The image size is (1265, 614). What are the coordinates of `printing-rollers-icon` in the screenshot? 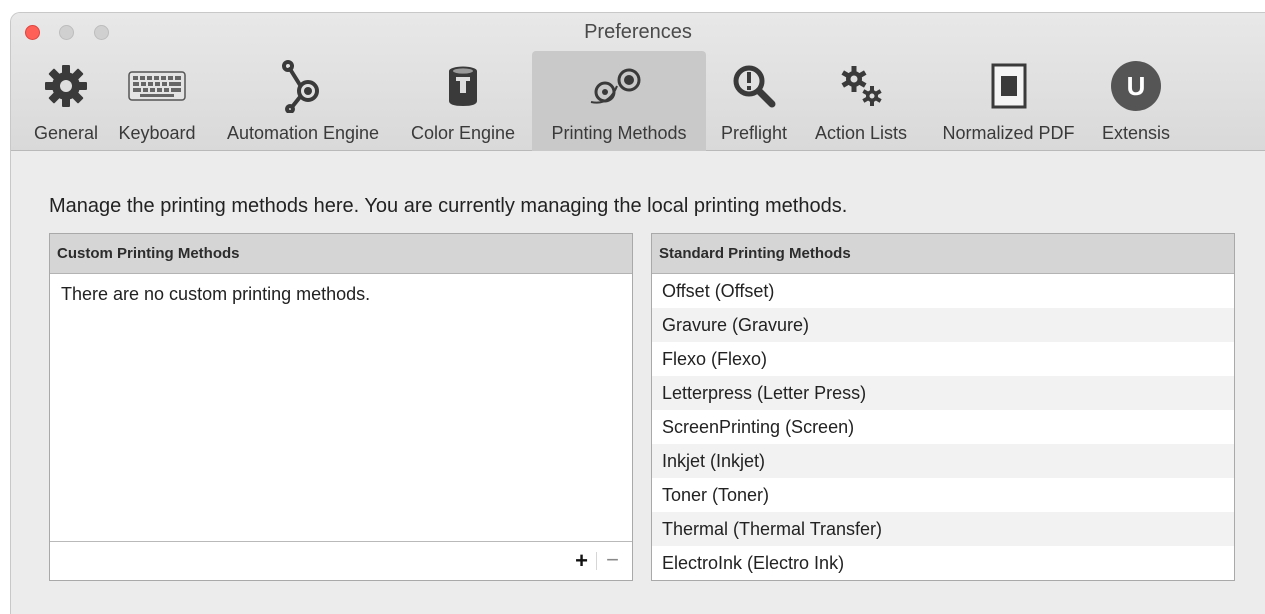 It's located at (619, 86).